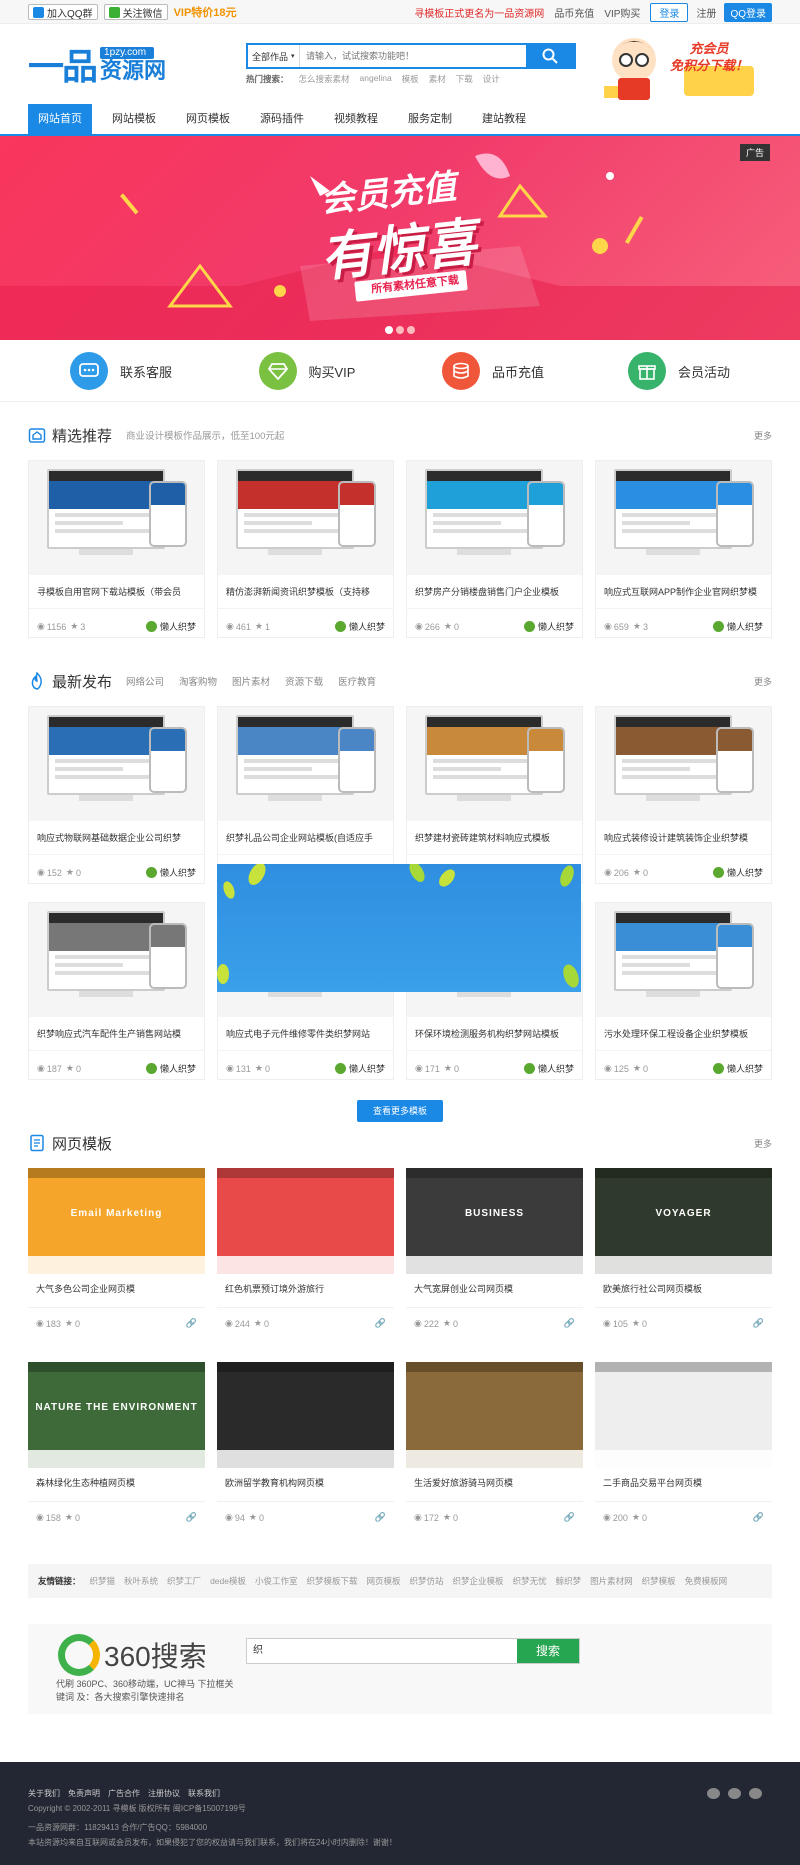  What do you see at coordinates (124, 1793) in the screenshot?
I see `footer-link: 广告合作` at bounding box center [124, 1793].